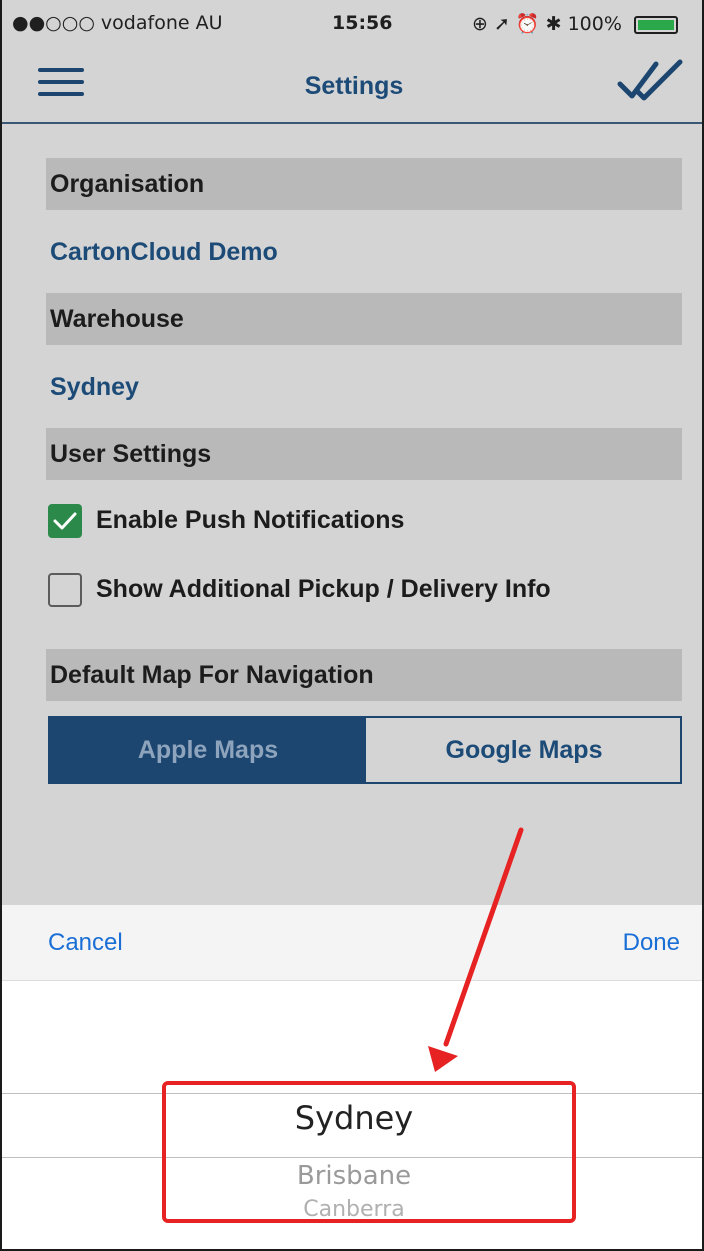 The width and height of the screenshot is (704, 1251). I want to click on default-map-header-label: Default Map For Navigation, so click(212, 675).